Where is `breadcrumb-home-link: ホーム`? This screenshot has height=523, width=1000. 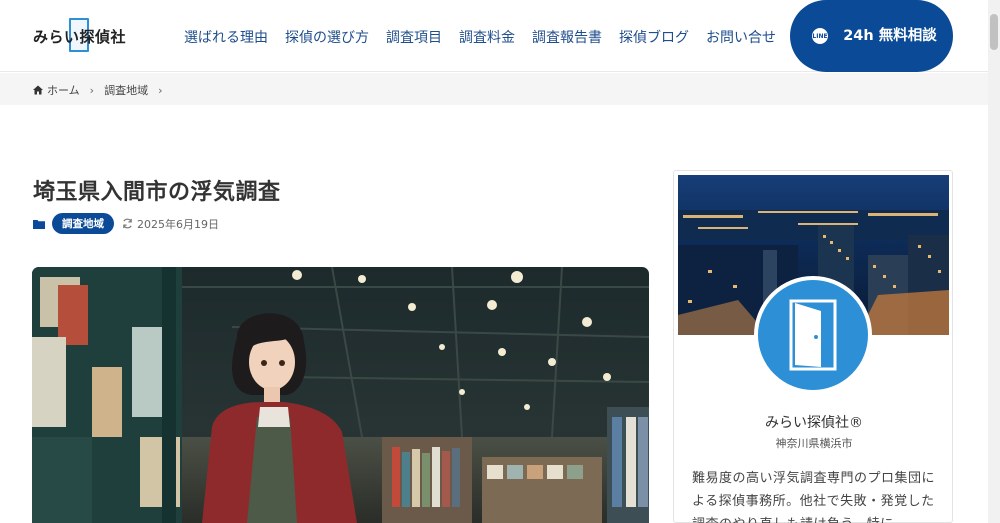
breadcrumb-home-link: ホーム is located at coordinates (63, 90).